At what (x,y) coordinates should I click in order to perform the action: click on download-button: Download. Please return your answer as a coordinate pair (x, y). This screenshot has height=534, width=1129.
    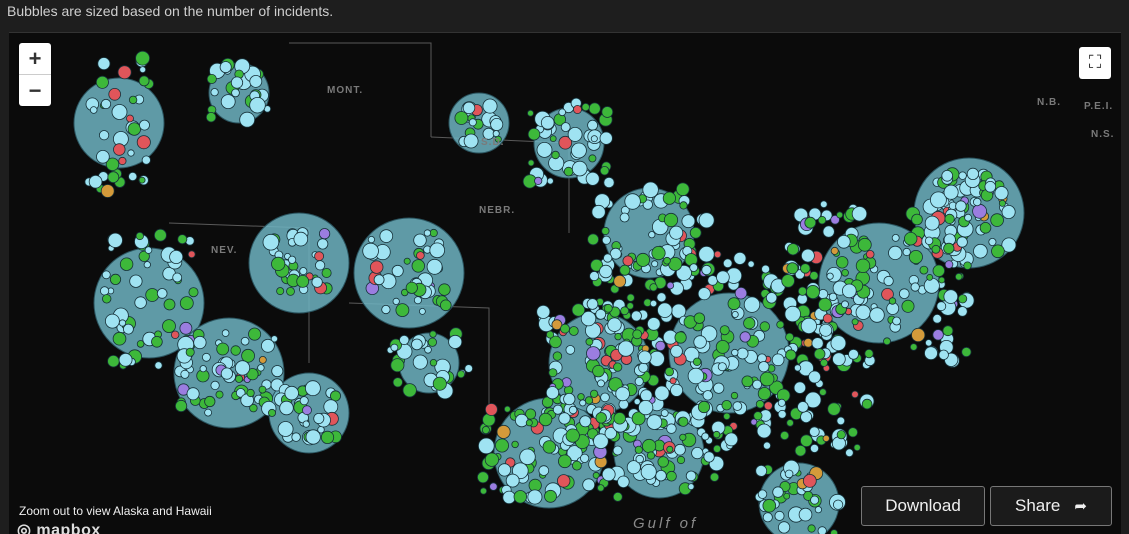
    Looking at the image, I should click on (923, 506).